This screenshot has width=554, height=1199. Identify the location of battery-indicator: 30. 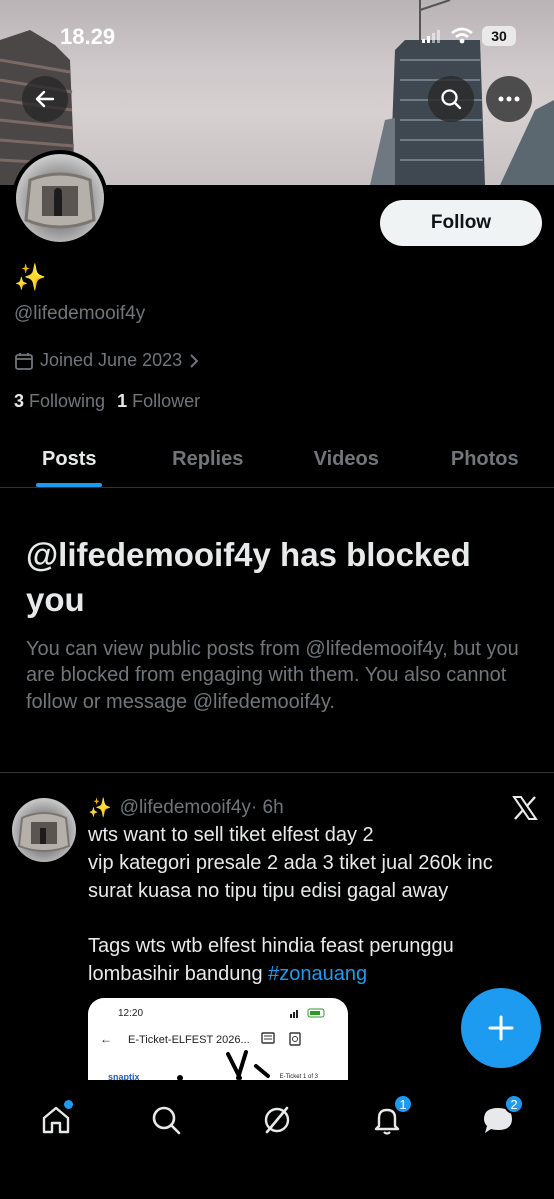
(499, 36).